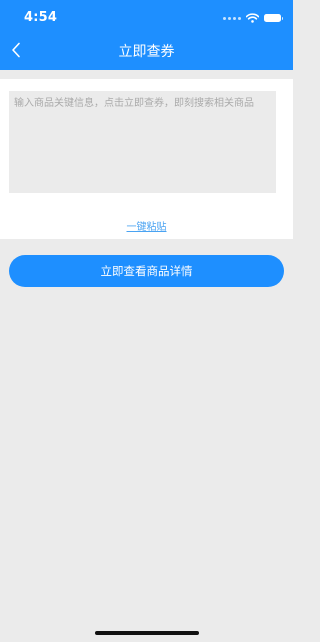 This screenshot has height=642, width=320. Describe the element at coordinates (232, 18) in the screenshot. I see `signal-dots-icon` at that location.